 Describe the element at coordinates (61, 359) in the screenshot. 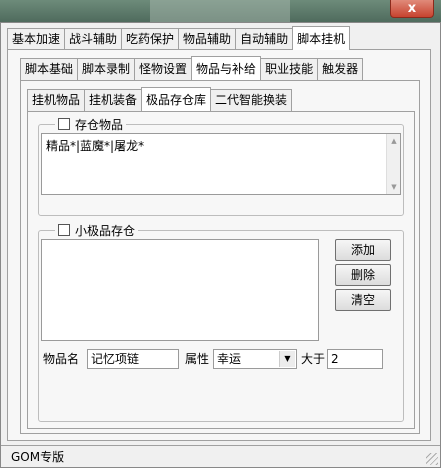

I see `item-name-label: 物品名` at that location.